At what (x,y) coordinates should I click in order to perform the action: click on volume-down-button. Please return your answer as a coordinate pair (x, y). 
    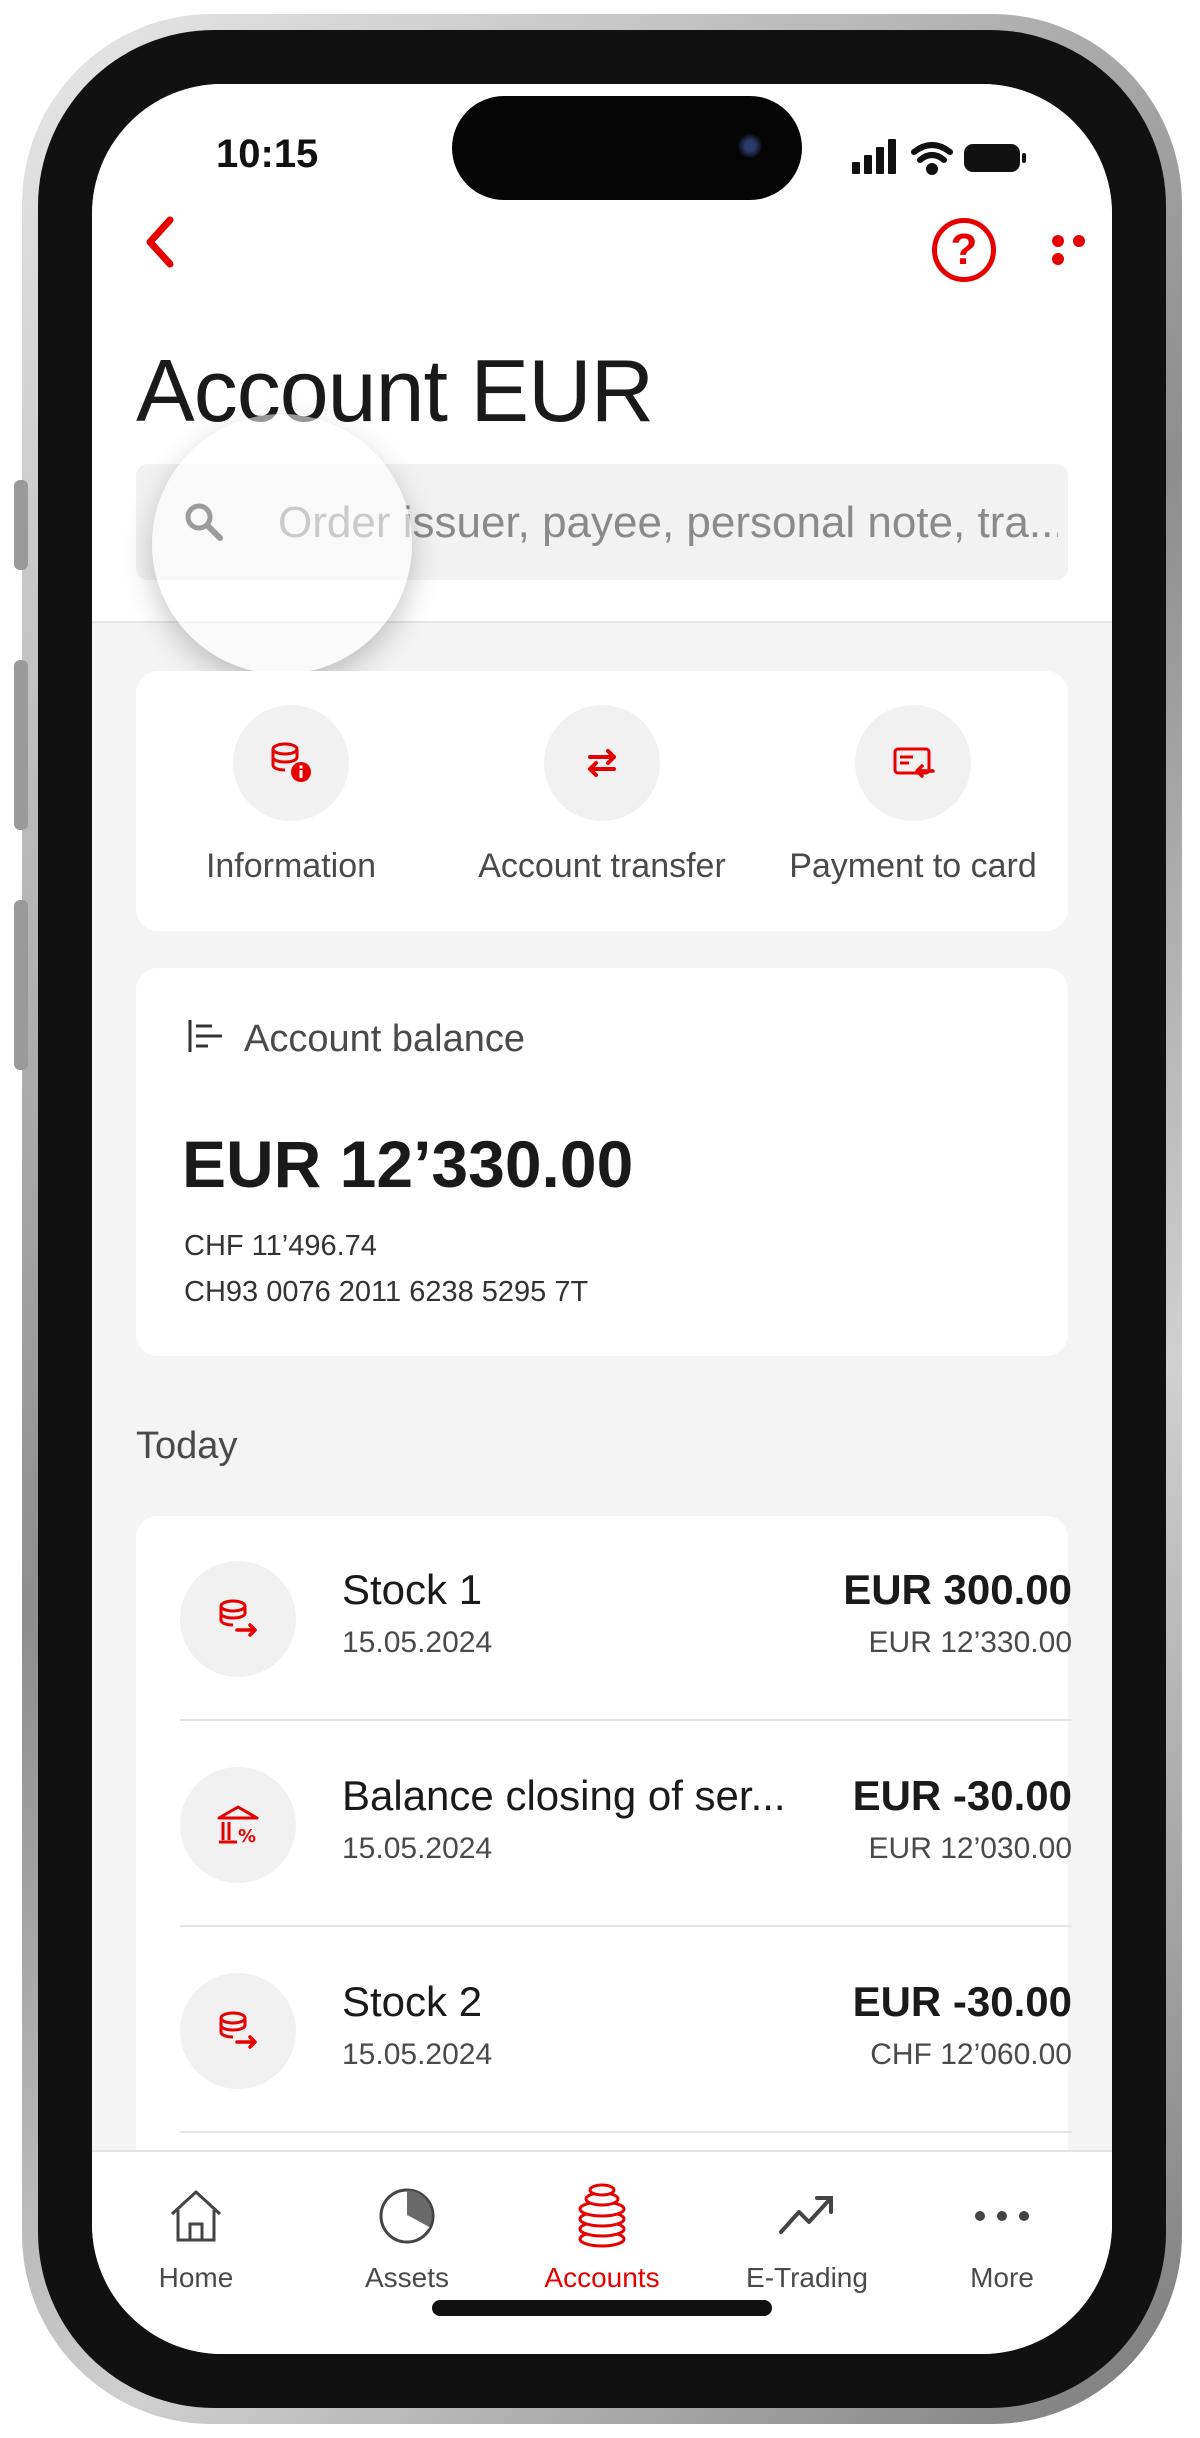
    Looking at the image, I should click on (21, 985).